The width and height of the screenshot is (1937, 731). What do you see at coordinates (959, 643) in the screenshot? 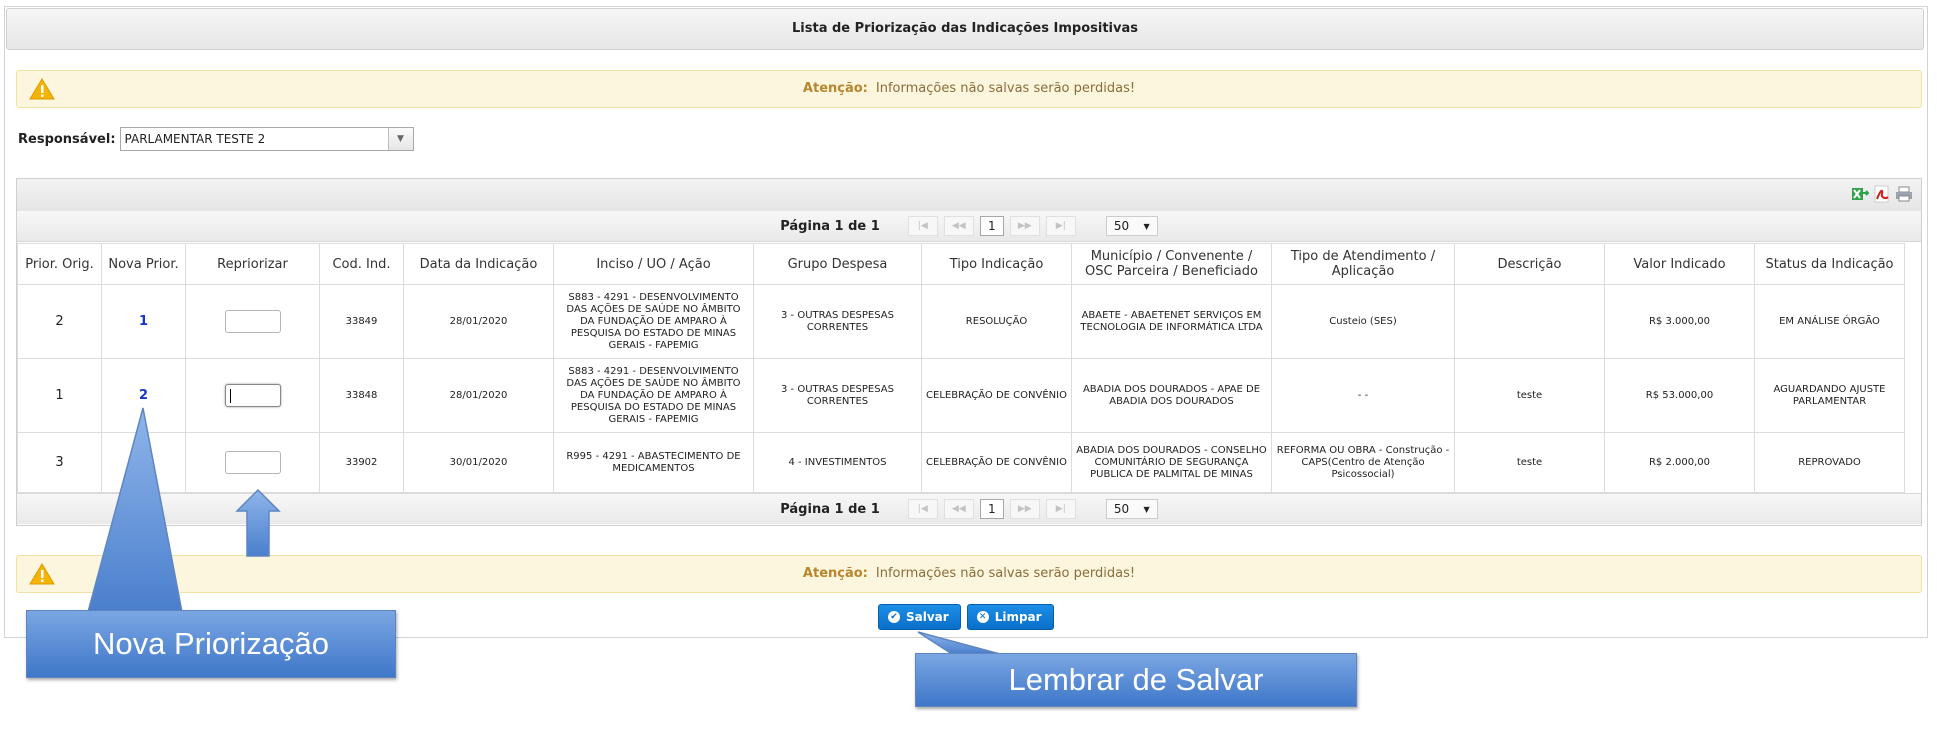
I see `callout-pointer-salvar` at bounding box center [959, 643].